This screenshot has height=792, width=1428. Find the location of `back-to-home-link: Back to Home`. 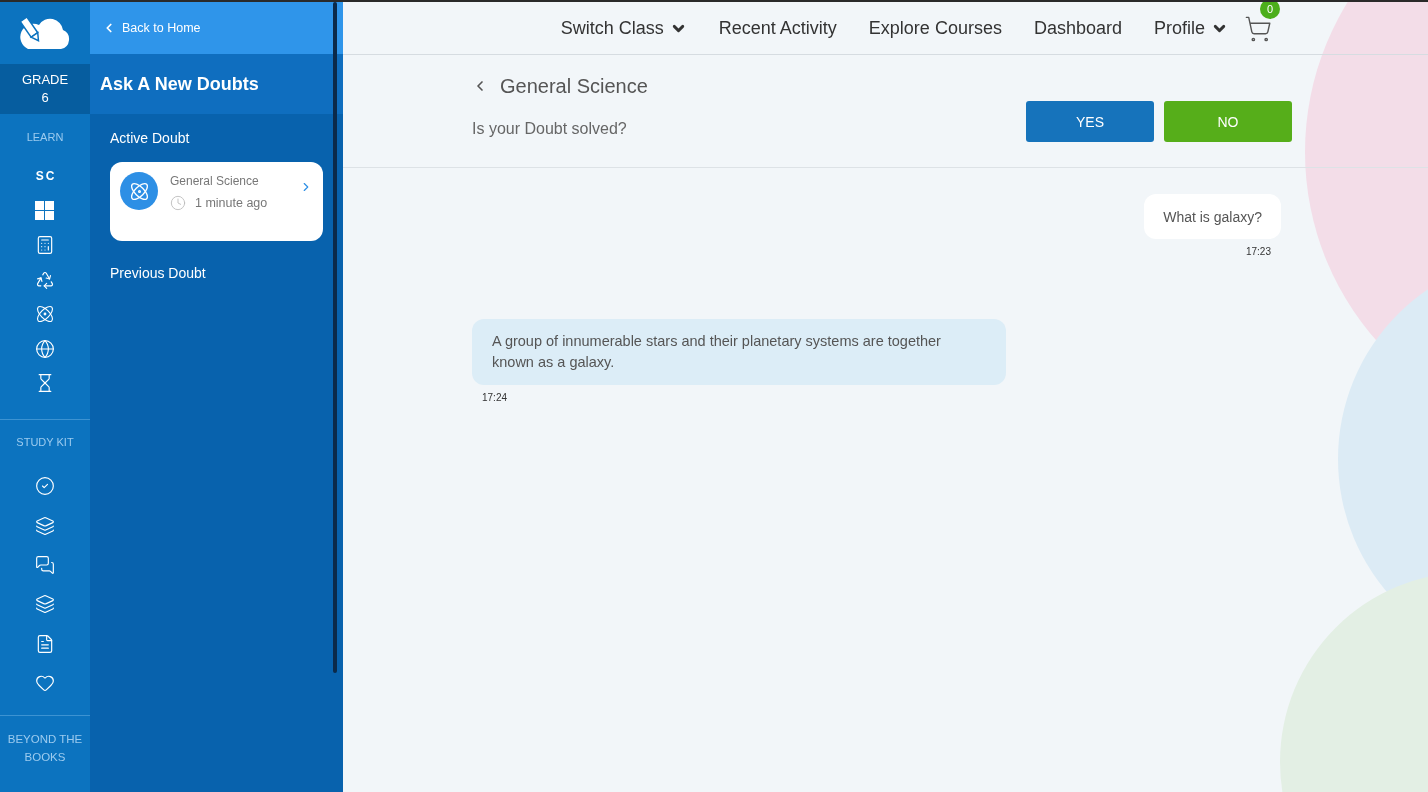

back-to-home-link: Back to Home is located at coordinates (216, 28).